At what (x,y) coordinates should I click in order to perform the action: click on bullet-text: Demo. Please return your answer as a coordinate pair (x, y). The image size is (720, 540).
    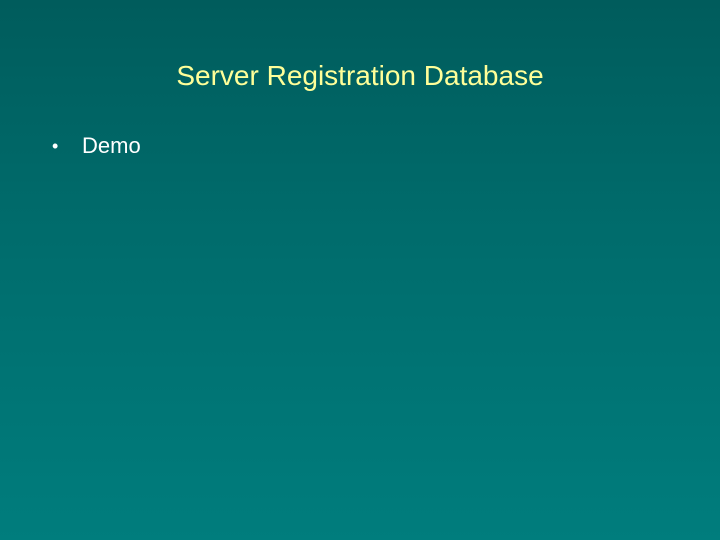
    Looking at the image, I should click on (111, 145).